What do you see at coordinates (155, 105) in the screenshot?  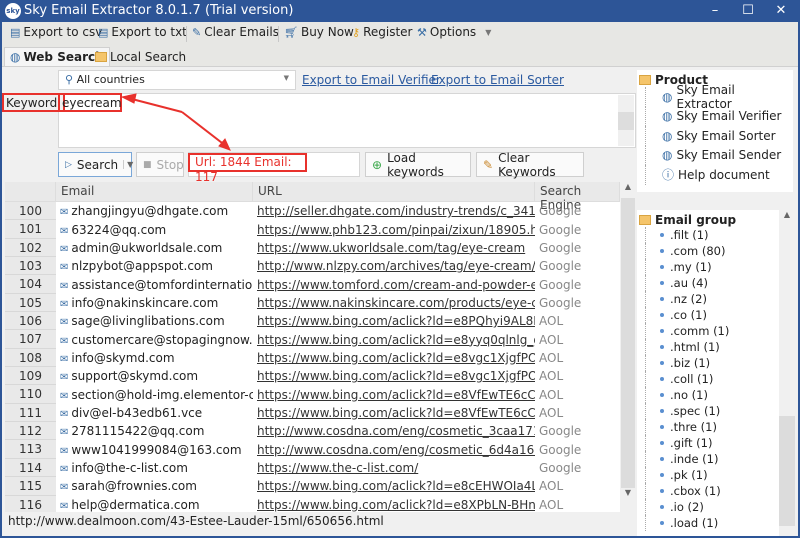 I see `arrow-to-keyword` at bounding box center [155, 105].